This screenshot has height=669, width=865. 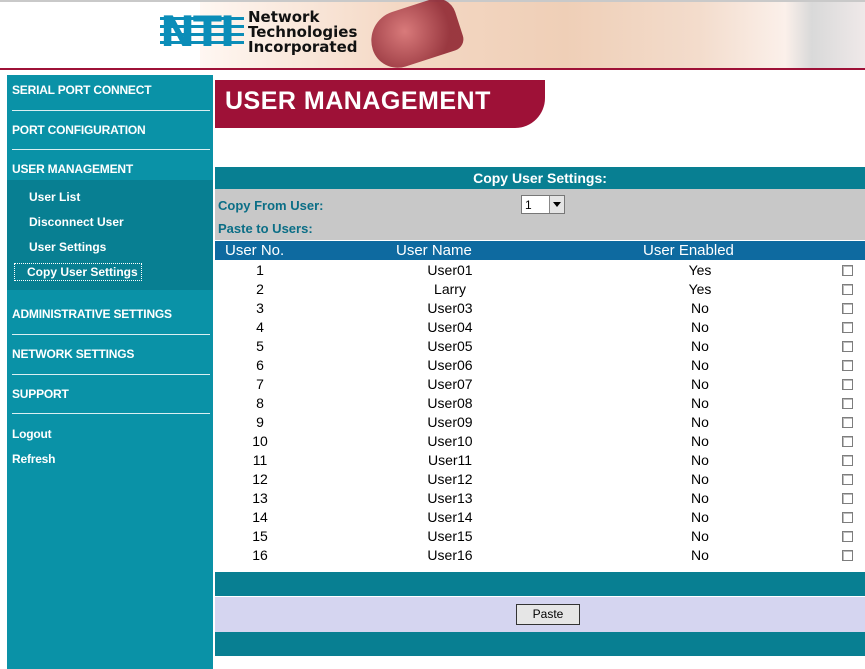 I want to click on user-name-cell: User06, so click(x=450, y=365).